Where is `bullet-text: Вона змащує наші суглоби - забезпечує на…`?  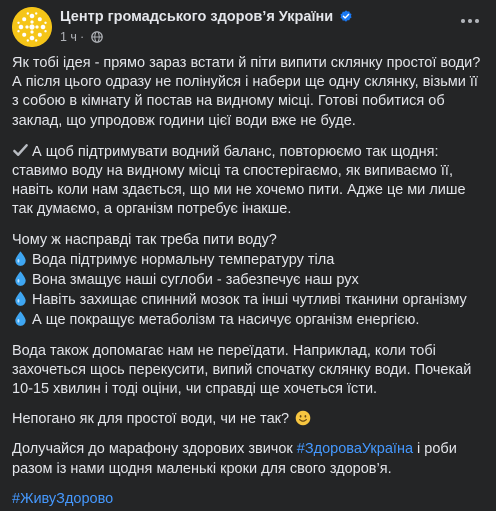
bullet-text: Вона змащує наші суглоби - забезпечує на… is located at coordinates (195, 280).